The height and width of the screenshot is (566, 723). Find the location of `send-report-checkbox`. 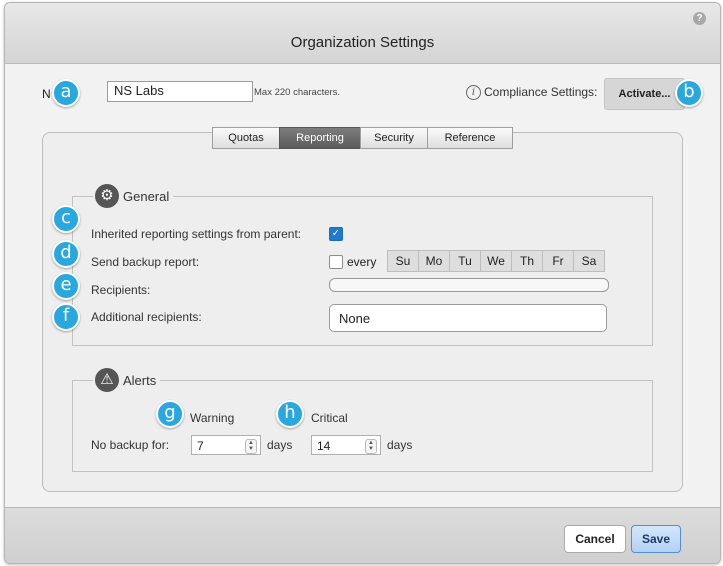

send-report-checkbox is located at coordinates (336, 262).